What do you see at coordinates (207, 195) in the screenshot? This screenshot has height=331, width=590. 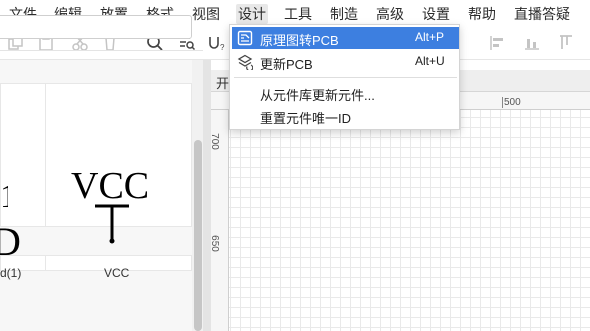 I see `panel-splitter` at bounding box center [207, 195].